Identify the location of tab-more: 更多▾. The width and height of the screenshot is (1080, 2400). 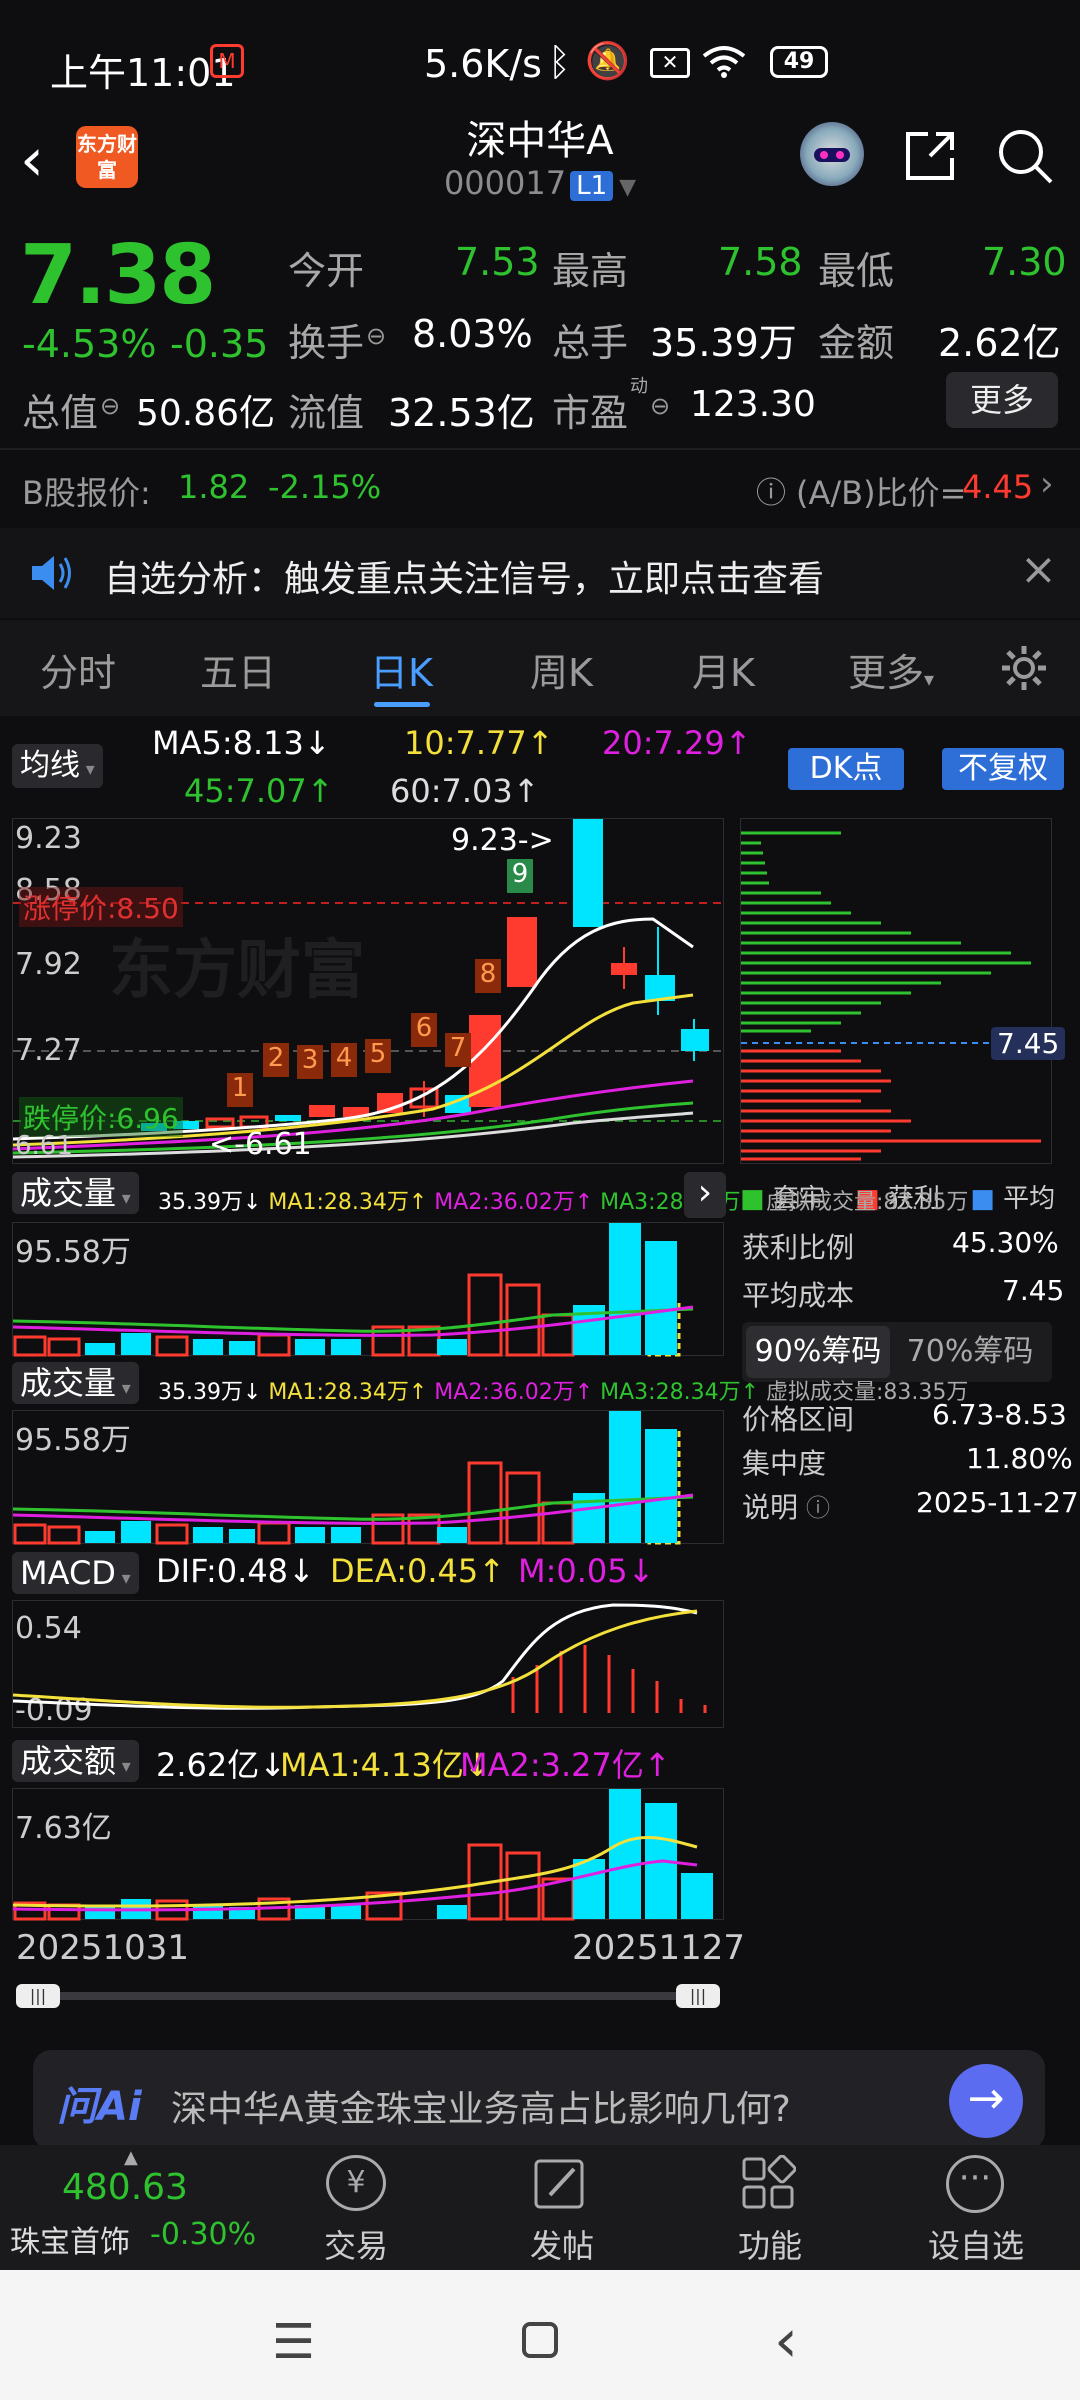
(891, 669).